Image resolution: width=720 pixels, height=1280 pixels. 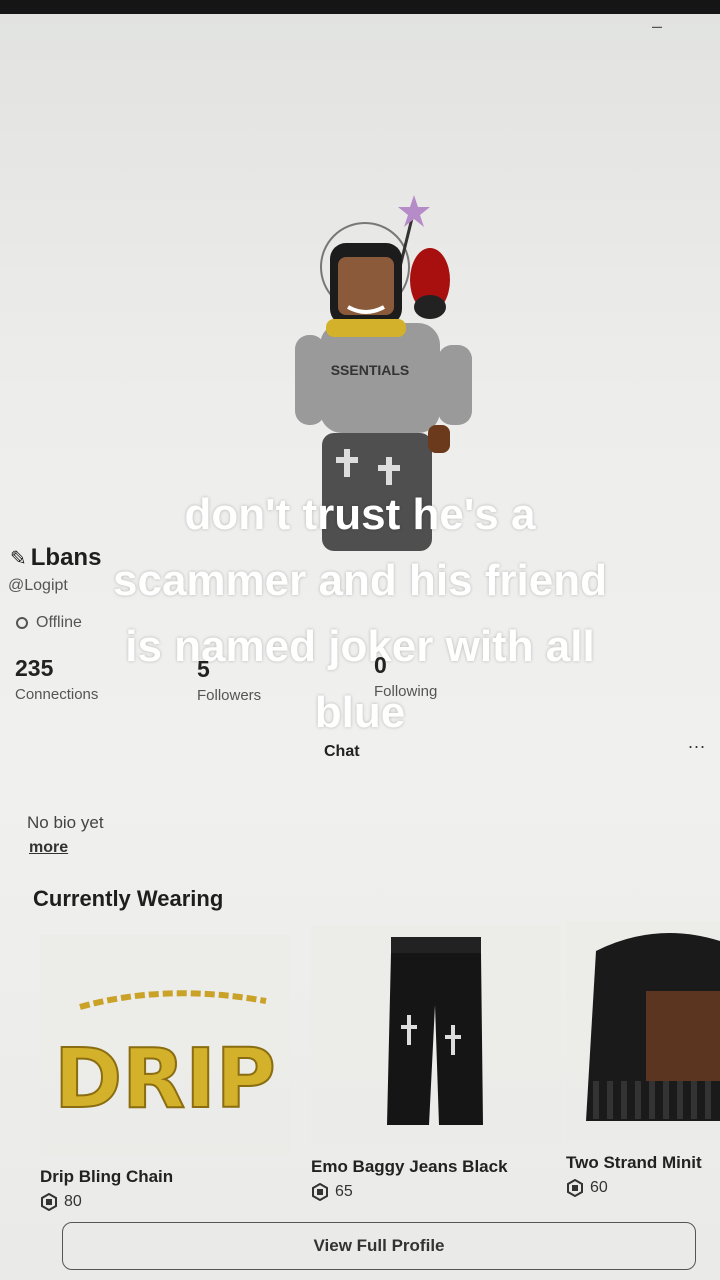 I want to click on status-dot-icon, so click(x=22, y=623).